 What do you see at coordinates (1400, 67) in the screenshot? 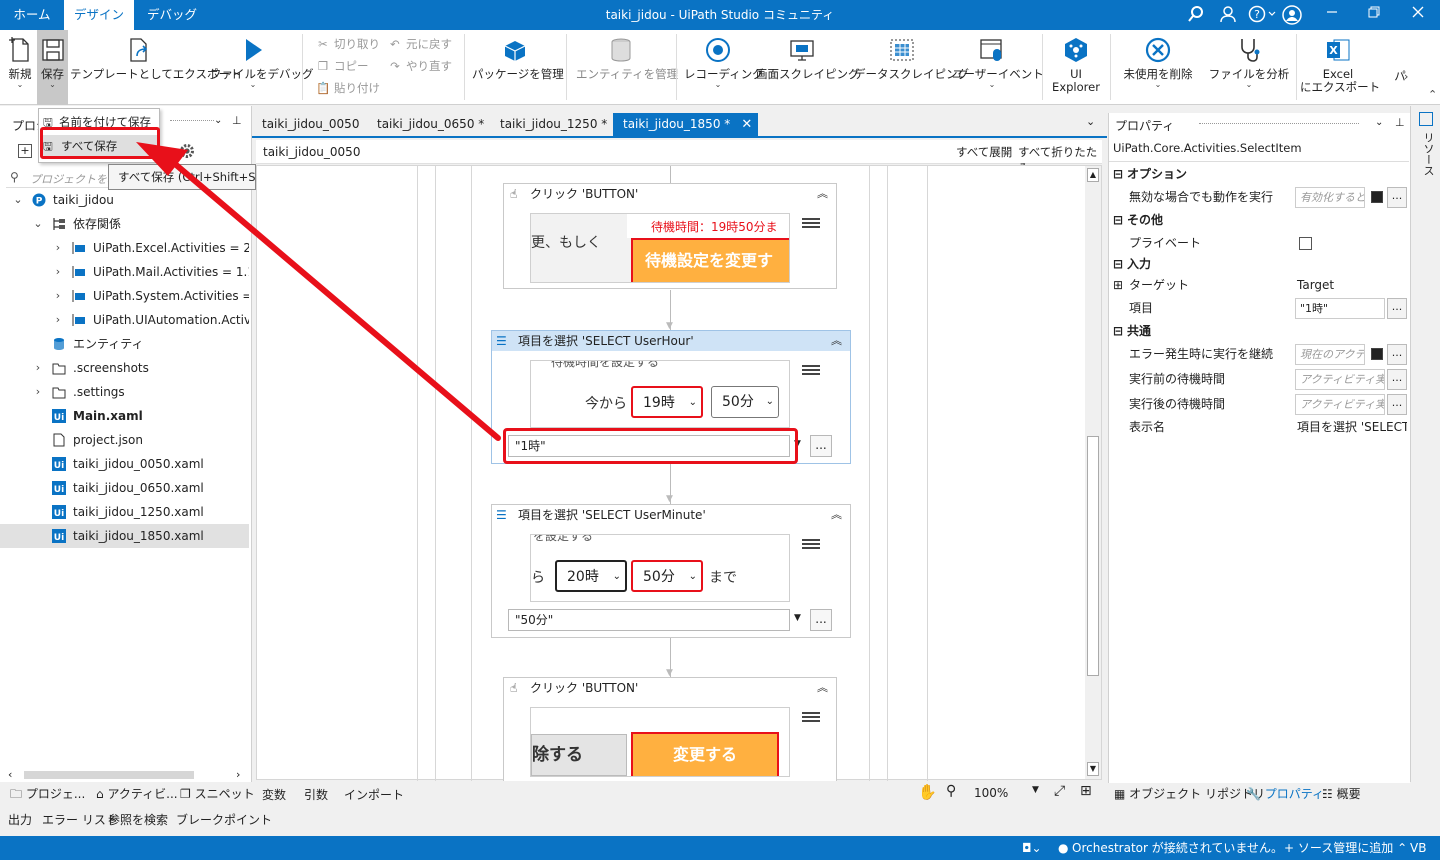
I see `more-ribbon-button: パ` at bounding box center [1400, 67].